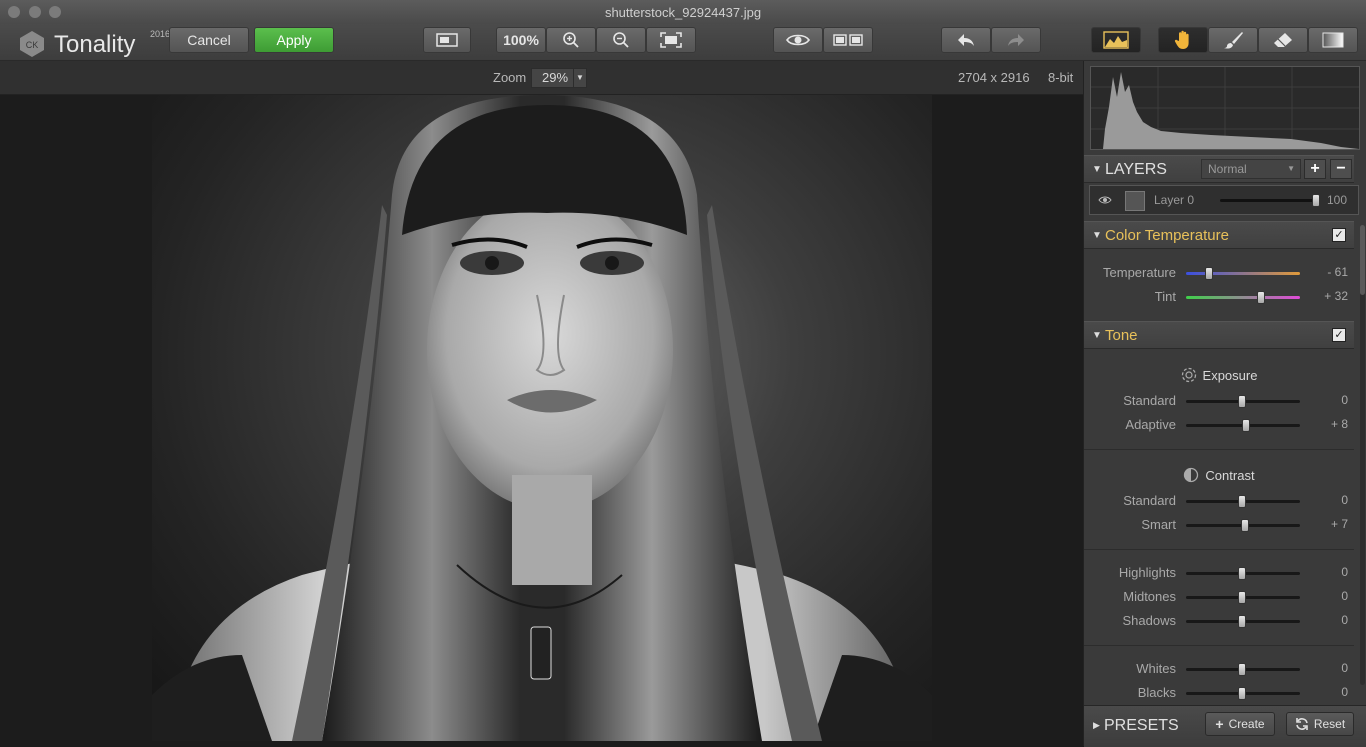 The width and height of the screenshot is (1366, 747). What do you see at coordinates (1149, 596) in the screenshot?
I see `midtones-label: Midtones` at bounding box center [1149, 596].